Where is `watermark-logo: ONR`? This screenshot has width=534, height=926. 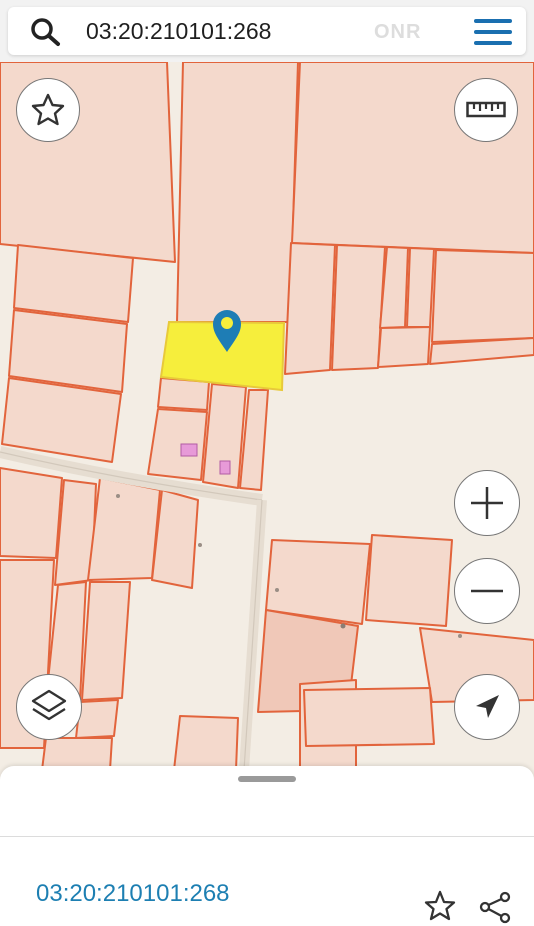 watermark-logo: ONR is located at coordinates (398, 32).